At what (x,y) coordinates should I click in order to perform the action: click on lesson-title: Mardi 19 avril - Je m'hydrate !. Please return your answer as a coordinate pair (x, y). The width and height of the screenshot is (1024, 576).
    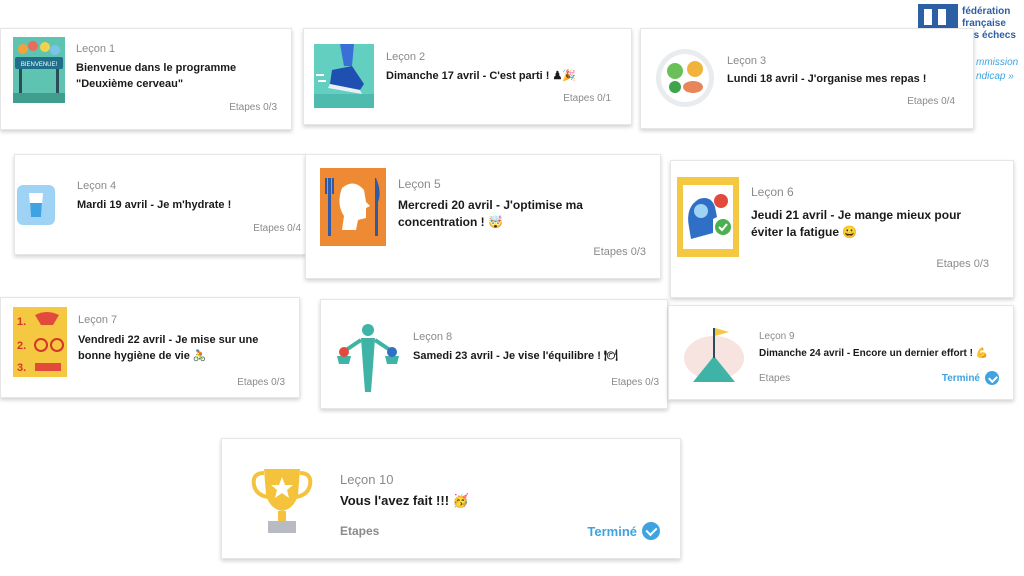
    Looking at the image, I should click on (154, 205).